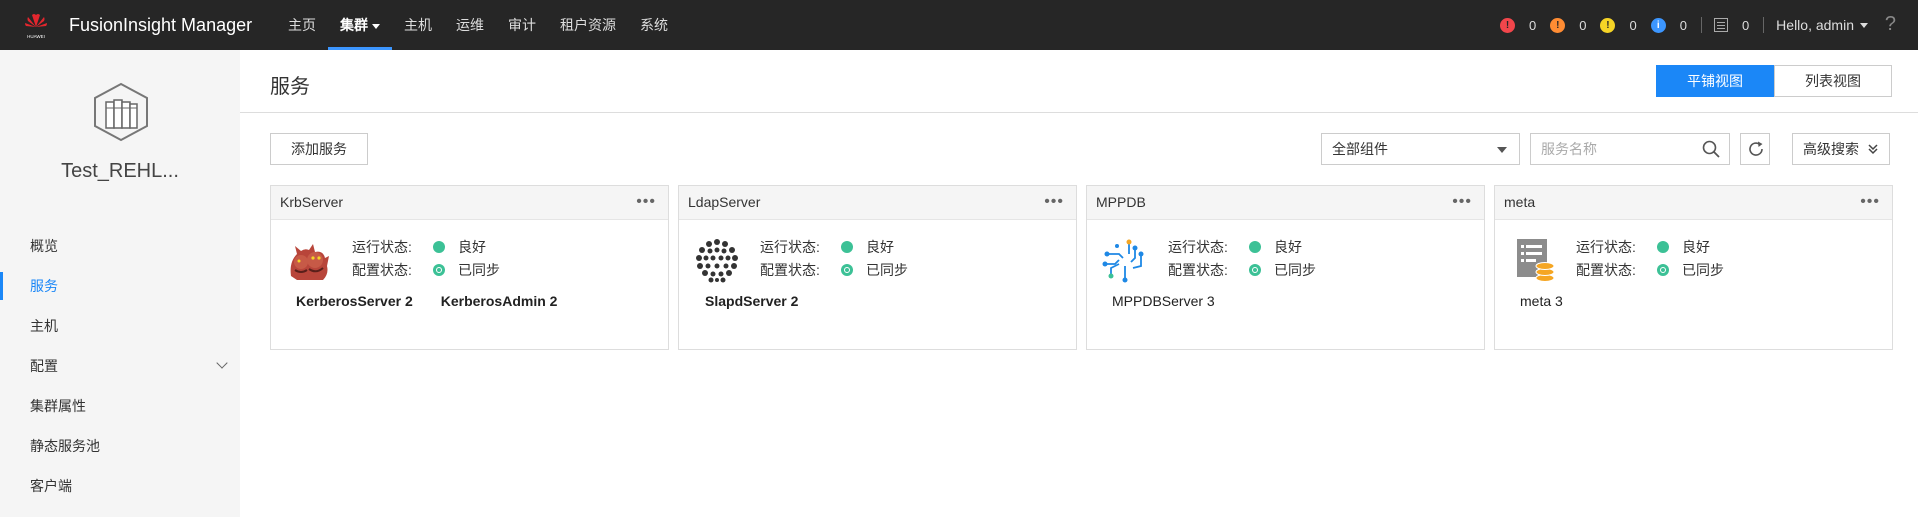 The image size is (1918, 517). What do you see at coordinates (36, 26) in the screenshot?
I see `huawei-logo: HUAWEI` at bounding box center [36, 26].